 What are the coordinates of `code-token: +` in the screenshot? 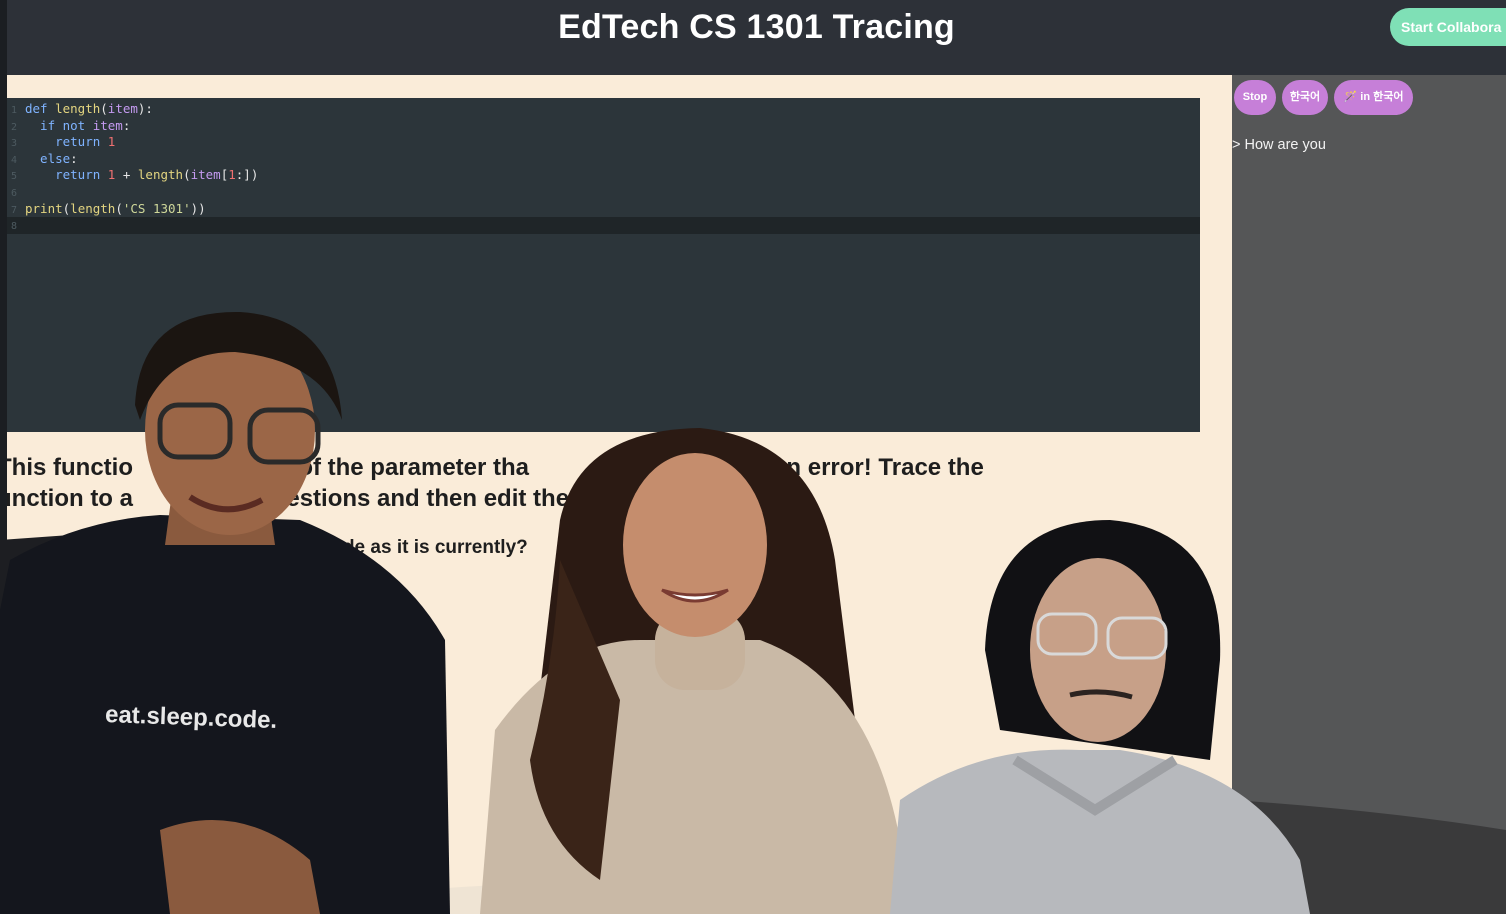 It's located at (126, 175).